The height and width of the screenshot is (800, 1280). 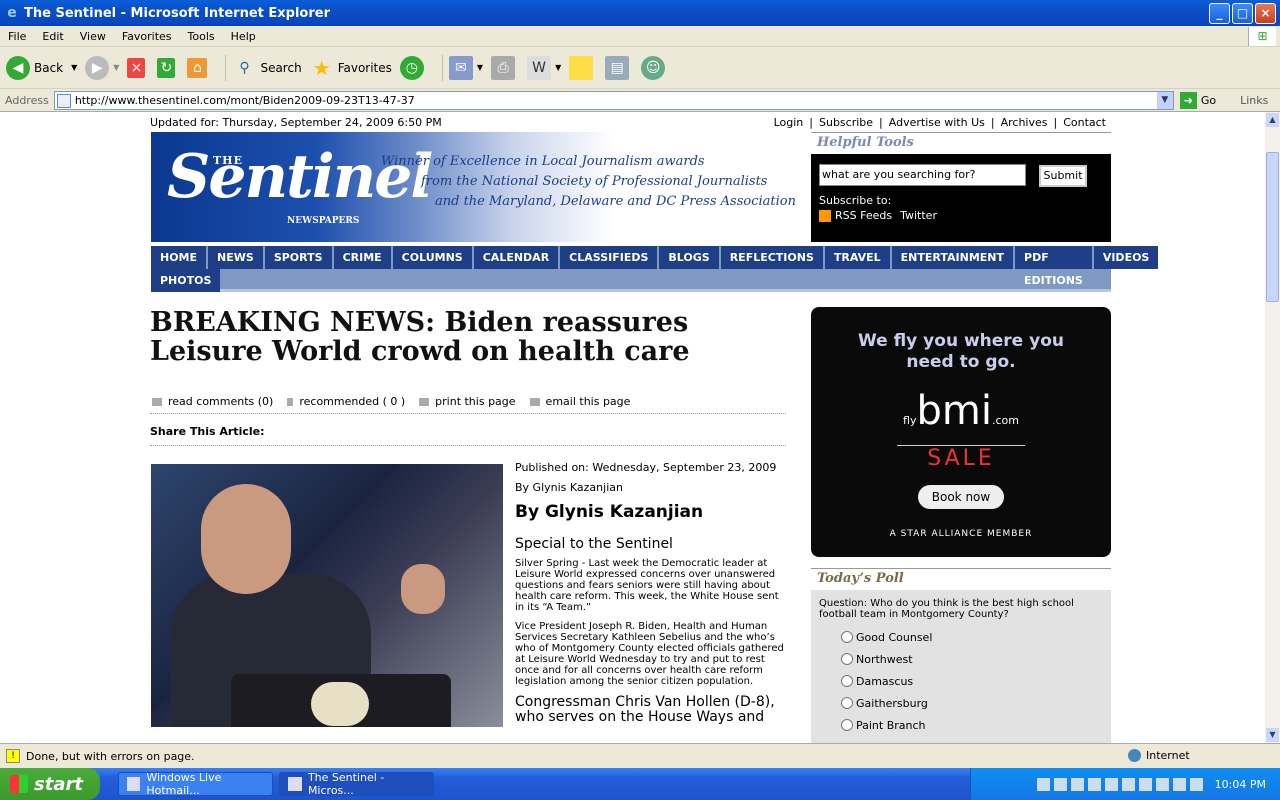 What do you see at coordinates (1053, 266) in the screenshot?
I see `nav-pdf-editions: PDF EDITIONS` at bounding box center [1053, 266].